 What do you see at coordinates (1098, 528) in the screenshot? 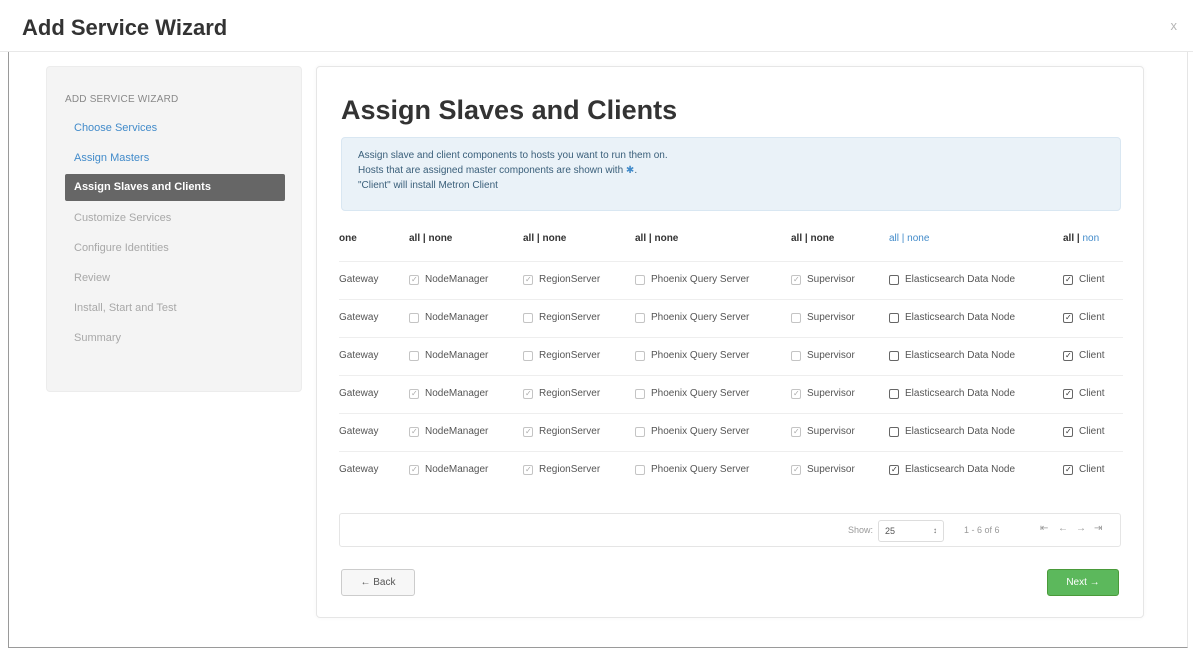
I see `last-page-icon: ⇥` at bounding box center [1098, 528].